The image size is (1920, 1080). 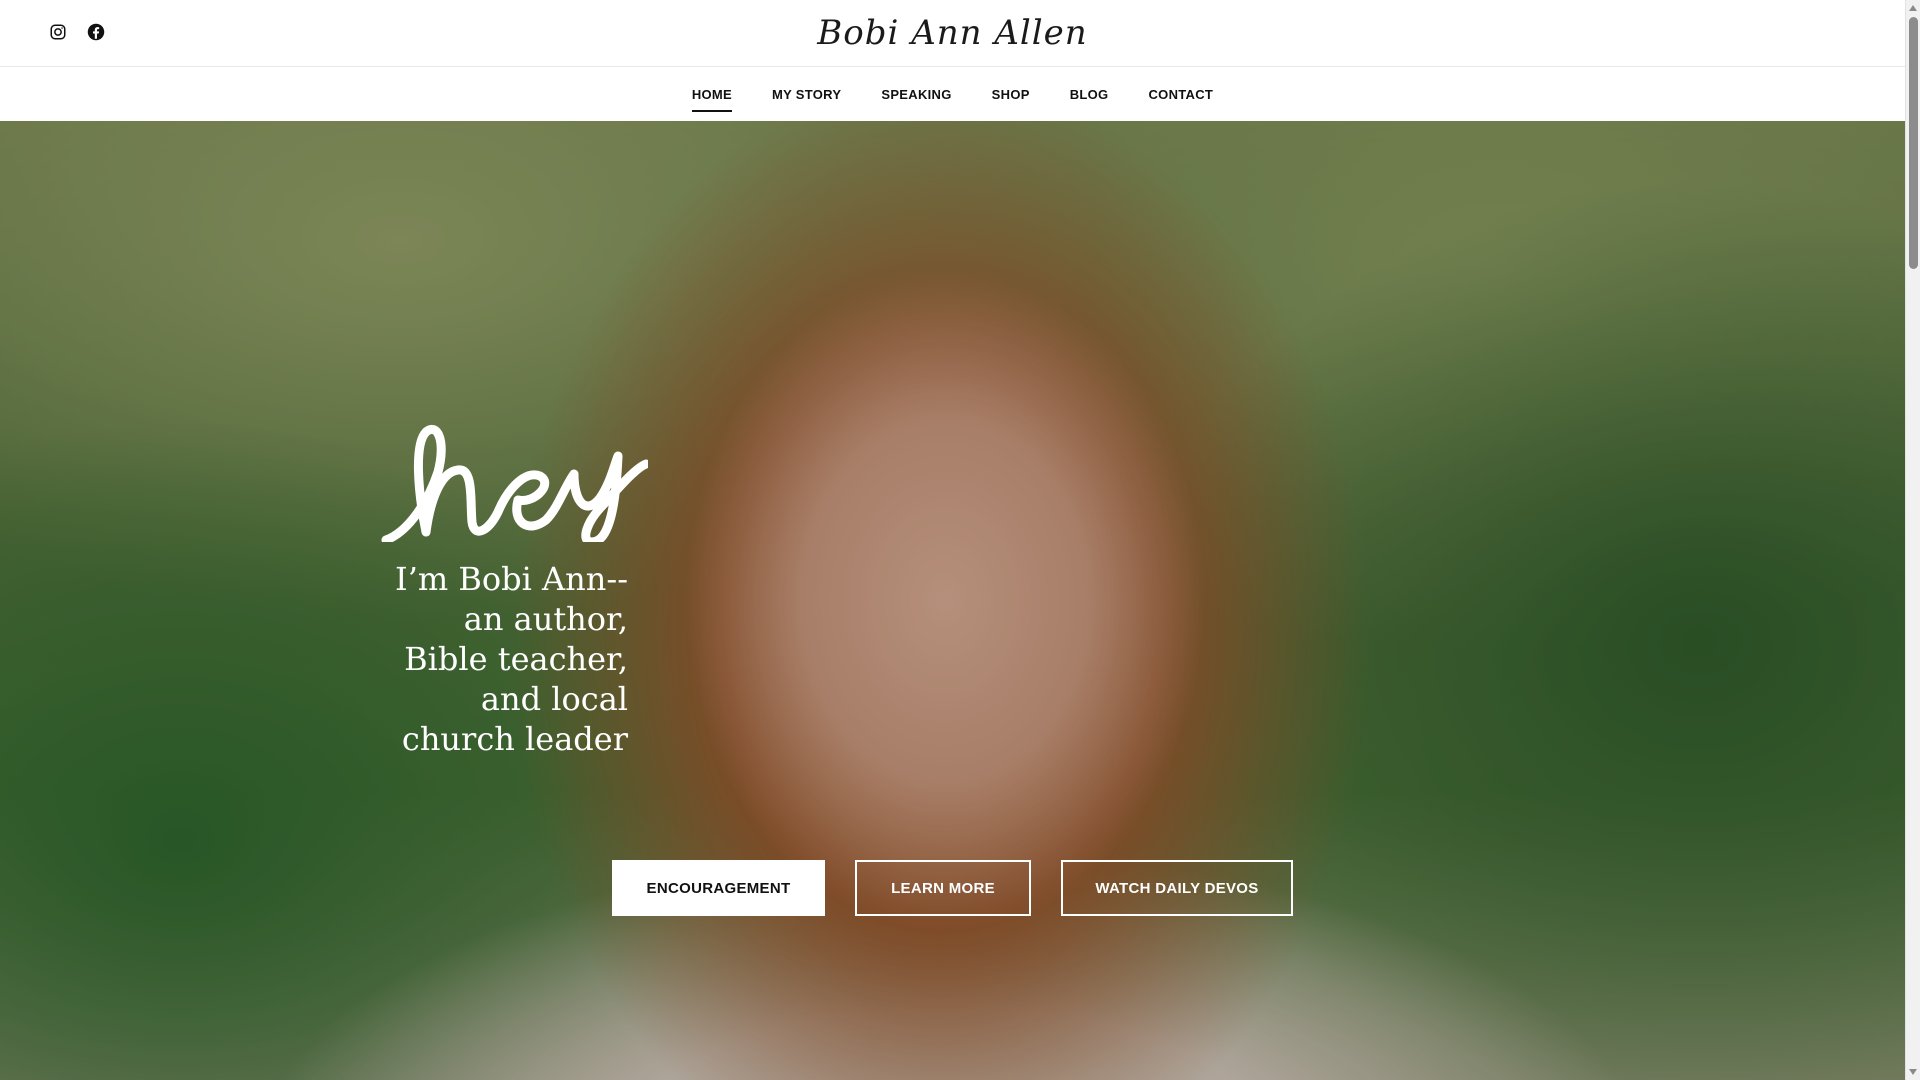 I want to click on nav-item-home: HOME, so click(x=712, y=96).